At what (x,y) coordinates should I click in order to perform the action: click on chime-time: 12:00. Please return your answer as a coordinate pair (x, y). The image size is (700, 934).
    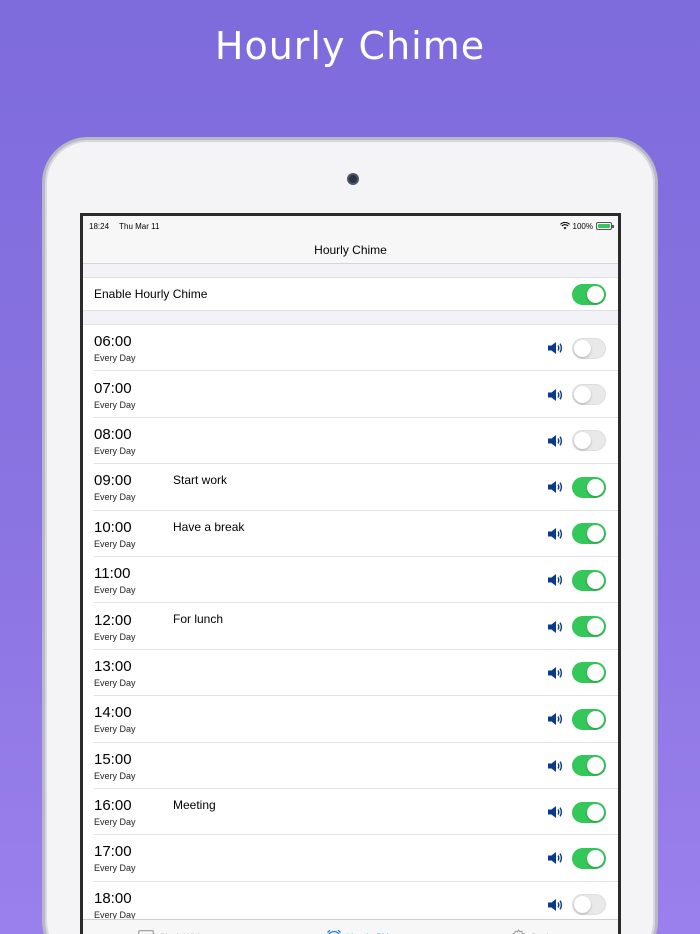
    Looking at the image, I should click on (113, 620).